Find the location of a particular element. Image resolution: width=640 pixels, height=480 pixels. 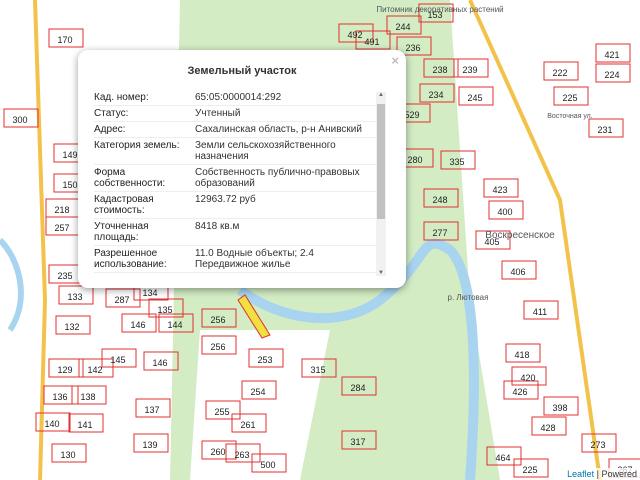

scrollbar-thumb is located at coordinates (381, 161).